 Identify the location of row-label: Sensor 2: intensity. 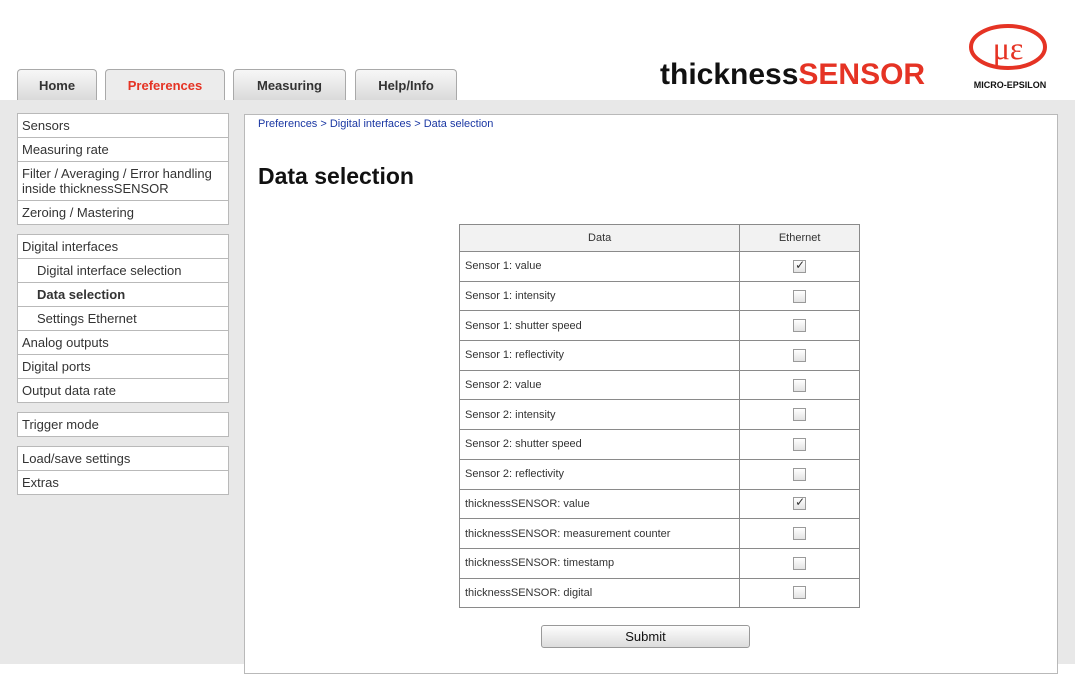
(599, 415).